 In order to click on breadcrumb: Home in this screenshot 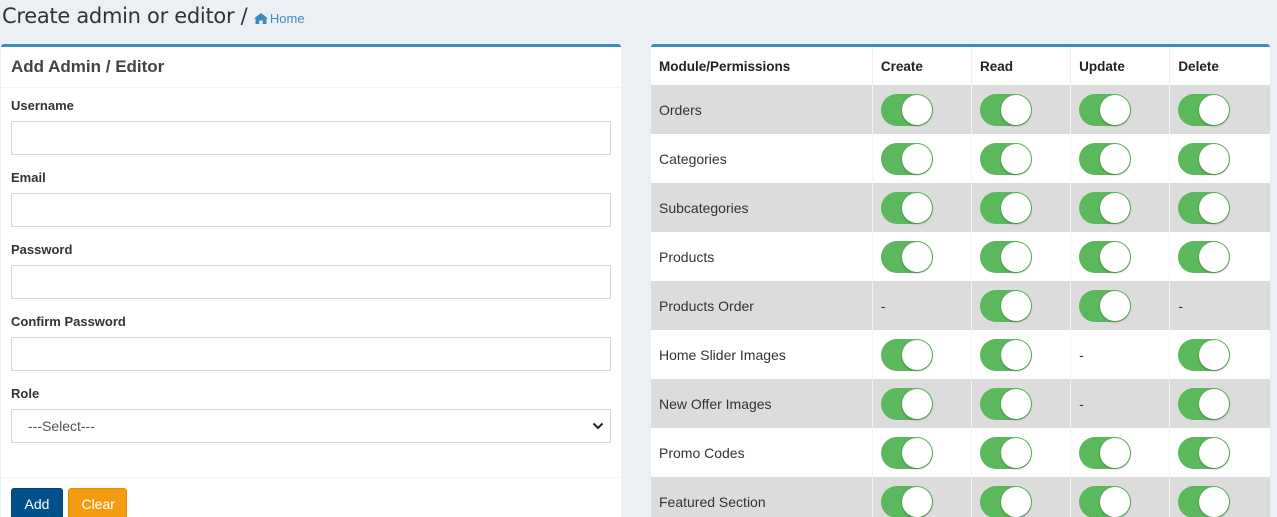, I will do `click(279, 18)`.